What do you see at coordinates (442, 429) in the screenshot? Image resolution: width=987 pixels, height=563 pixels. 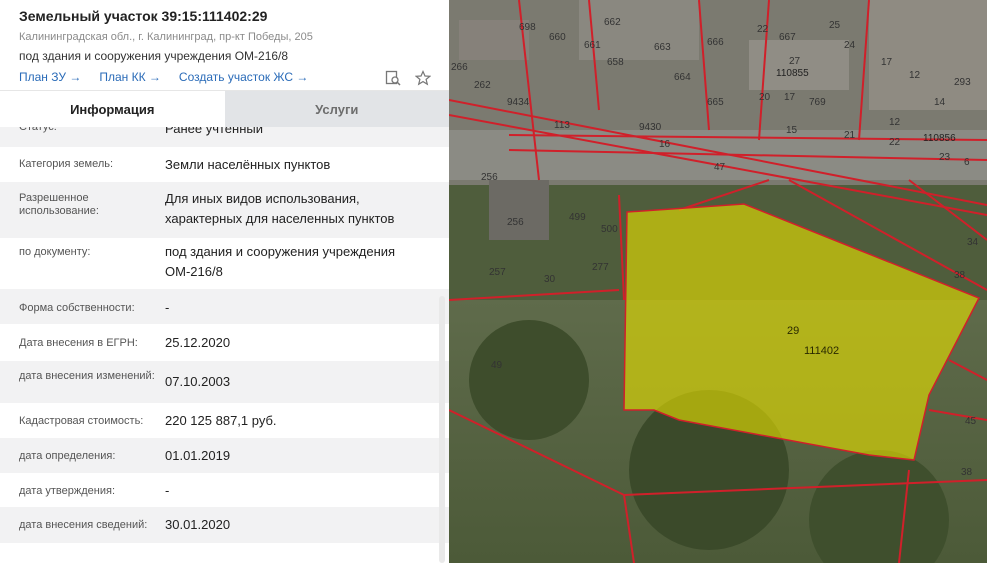 I see `scrollbar` at bounding box center [442, 429].